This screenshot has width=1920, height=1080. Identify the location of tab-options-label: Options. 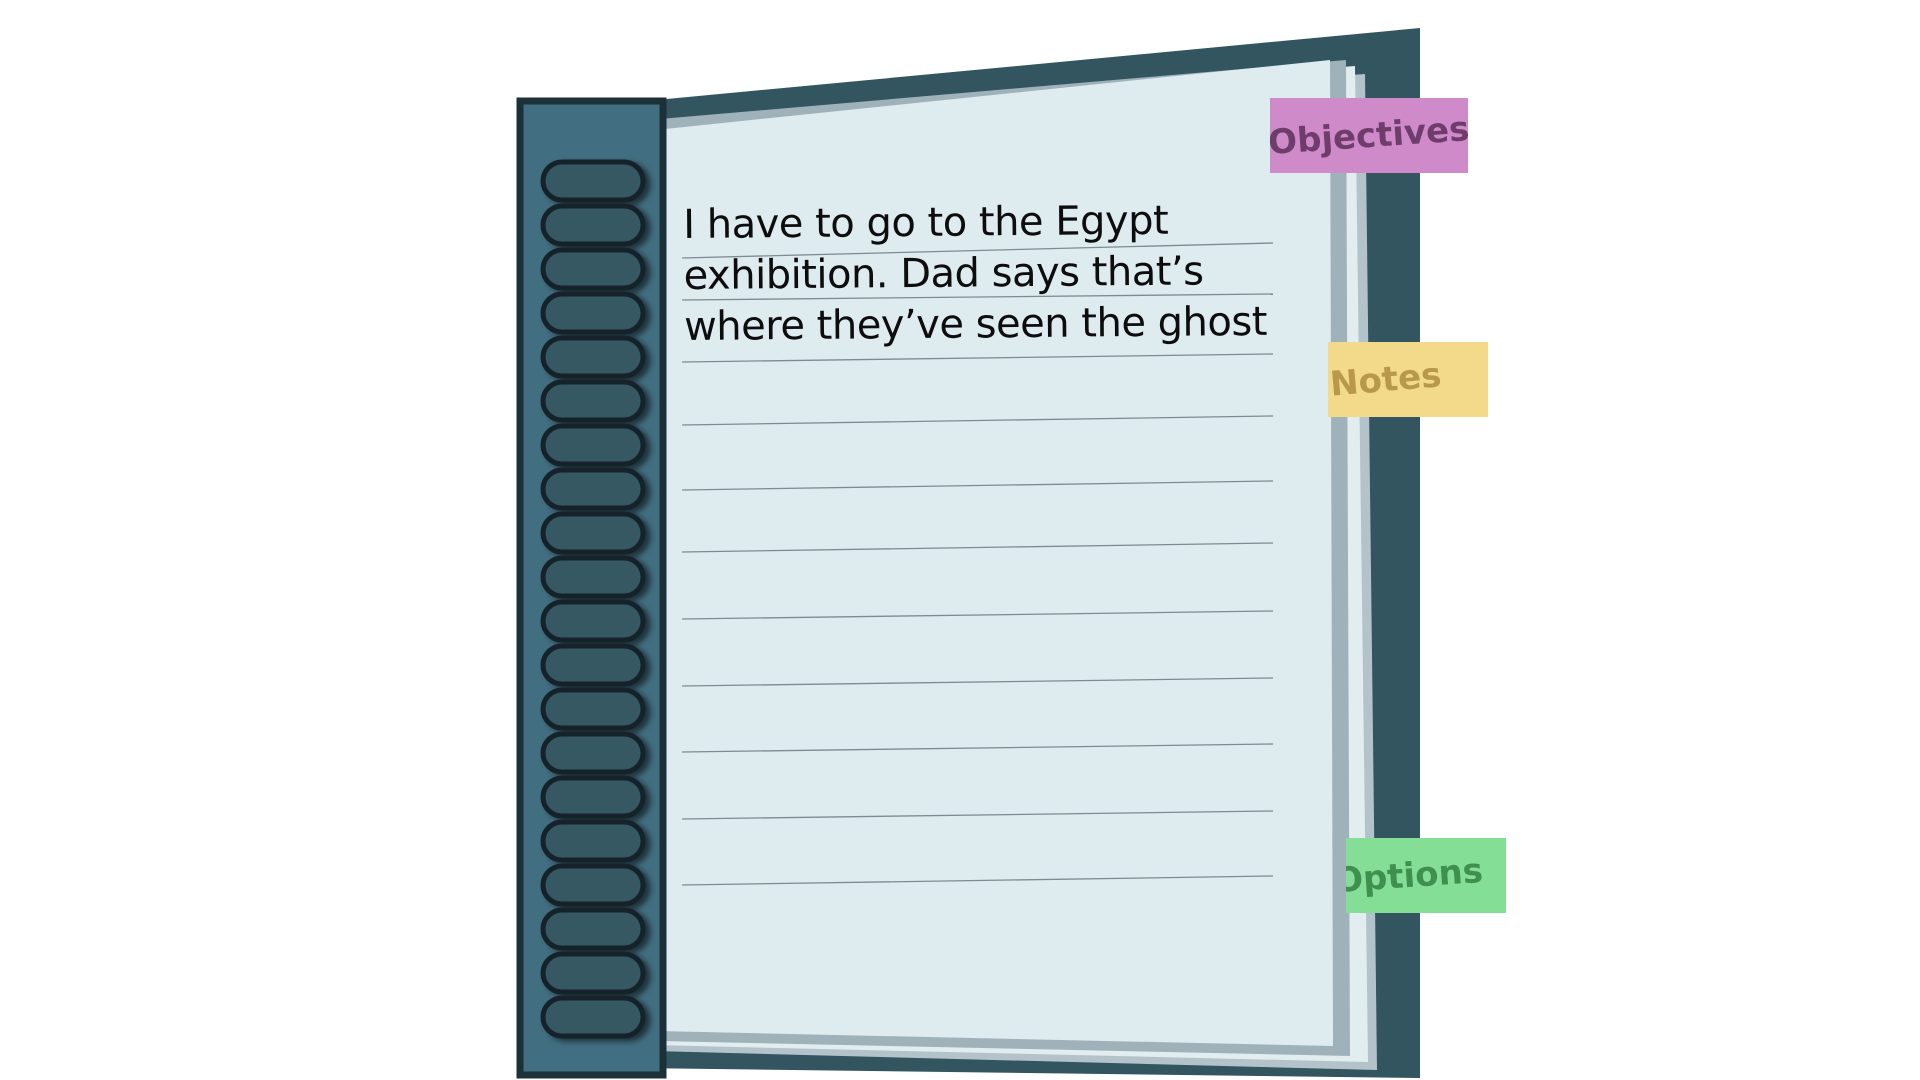
(1415, 875).